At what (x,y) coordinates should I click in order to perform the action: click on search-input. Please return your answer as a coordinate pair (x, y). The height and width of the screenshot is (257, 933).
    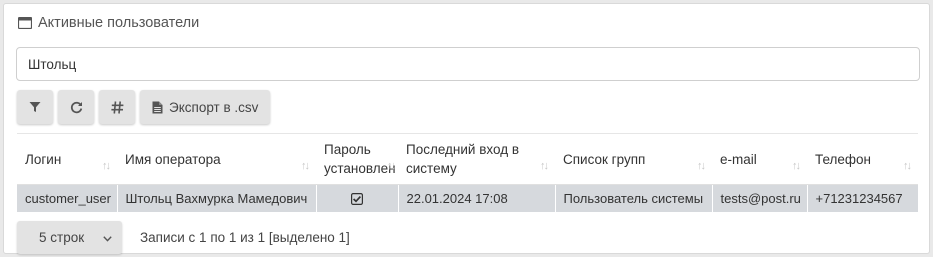
    Looking at the image, I should click on (468, 64).